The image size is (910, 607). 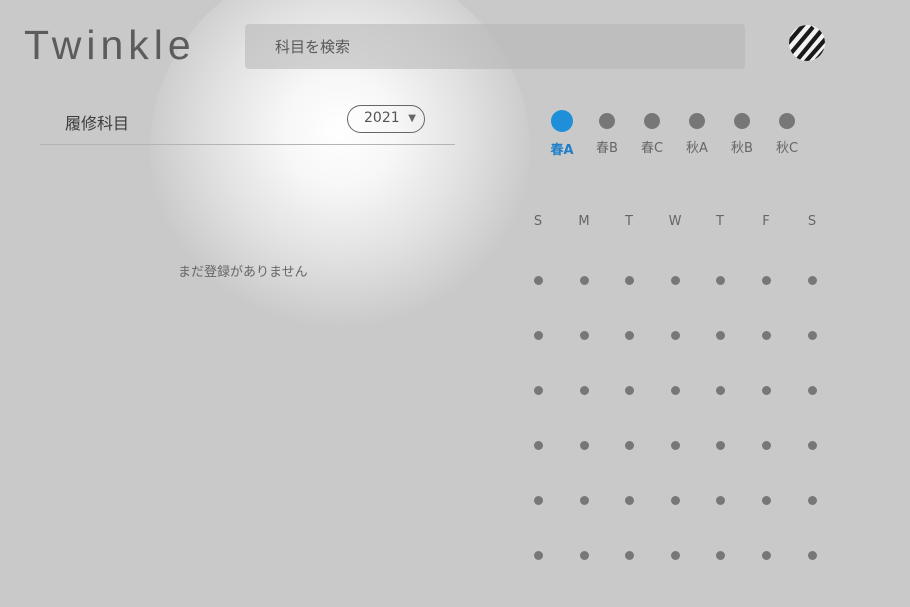 I want to click on module-label: 春C, so click(x=652, y=148).